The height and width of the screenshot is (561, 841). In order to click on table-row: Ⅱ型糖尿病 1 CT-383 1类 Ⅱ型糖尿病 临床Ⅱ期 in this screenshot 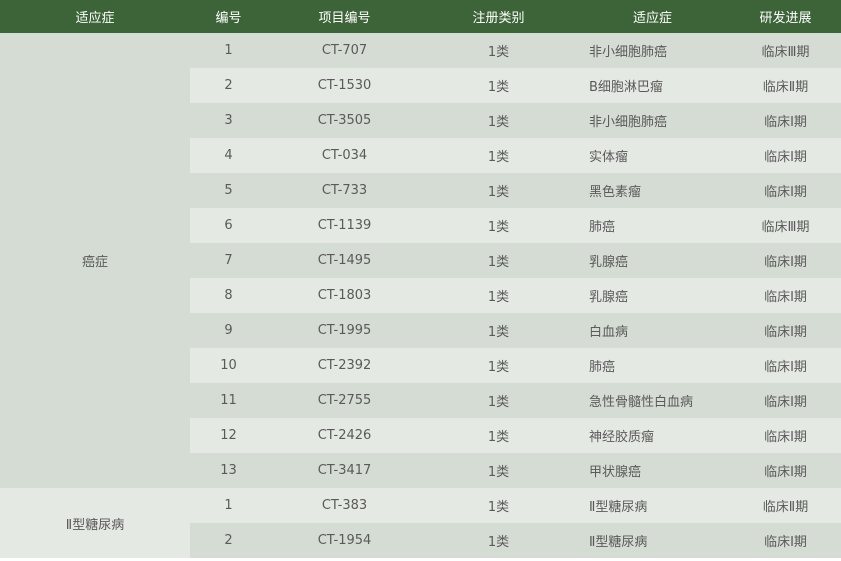, I will do `click(420, 523)`.